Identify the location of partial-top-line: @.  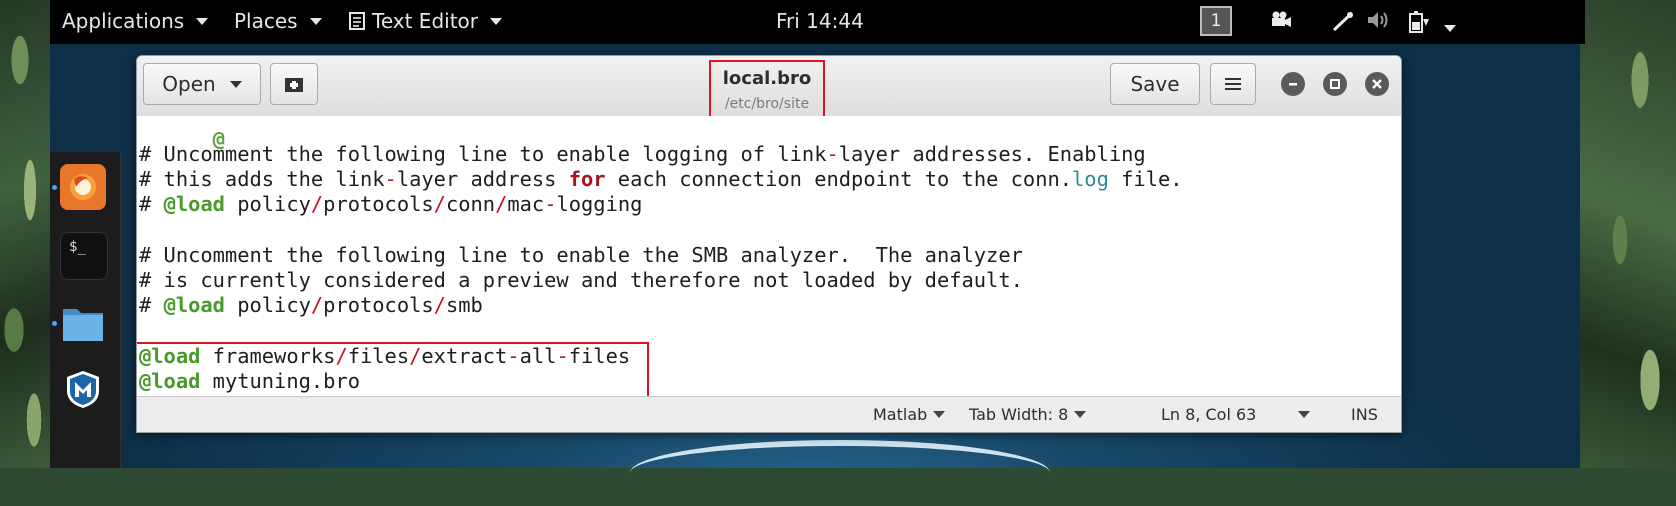
(218, 139).